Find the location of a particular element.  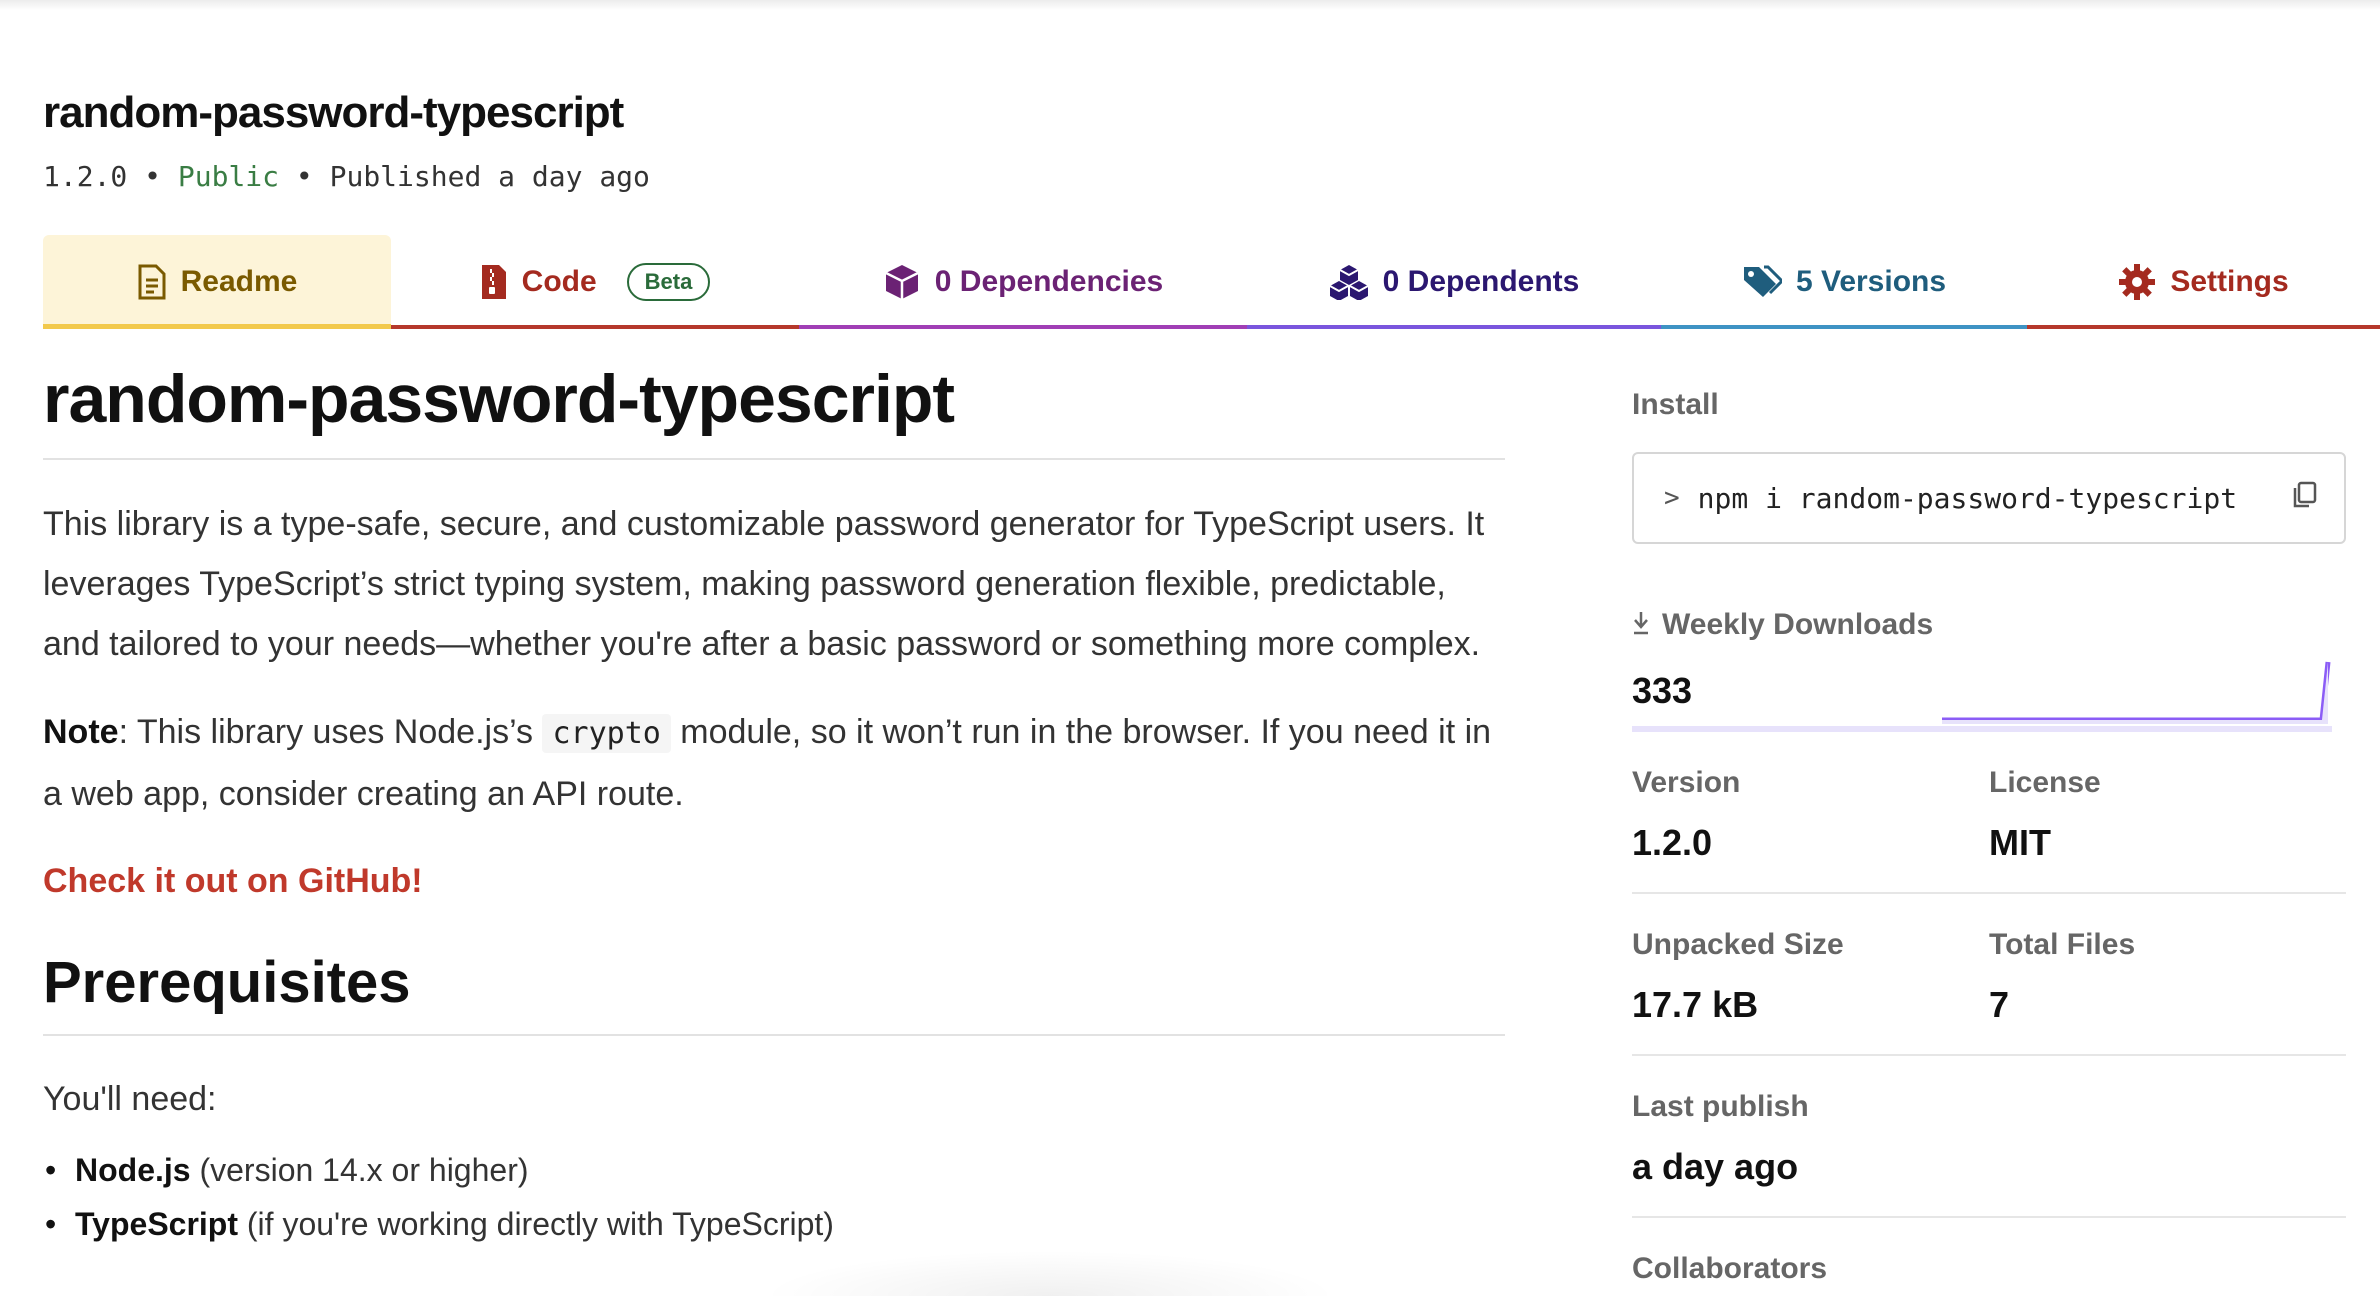

requirement-detail: (version 14.x or higher) is located at coordinates (359, 1170).